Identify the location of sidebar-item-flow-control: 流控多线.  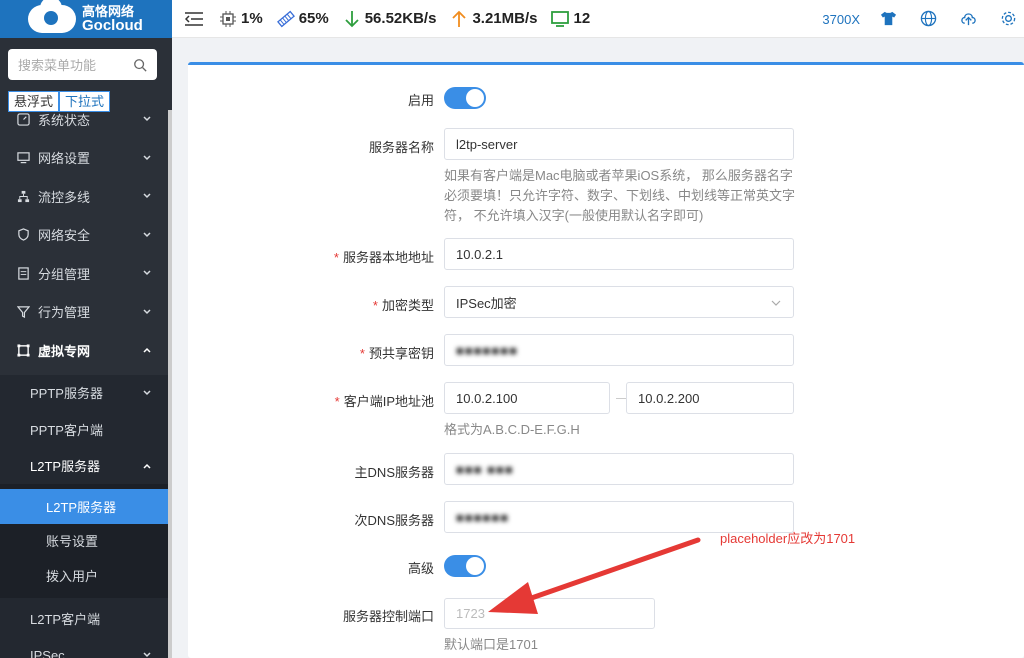
(84, 196).